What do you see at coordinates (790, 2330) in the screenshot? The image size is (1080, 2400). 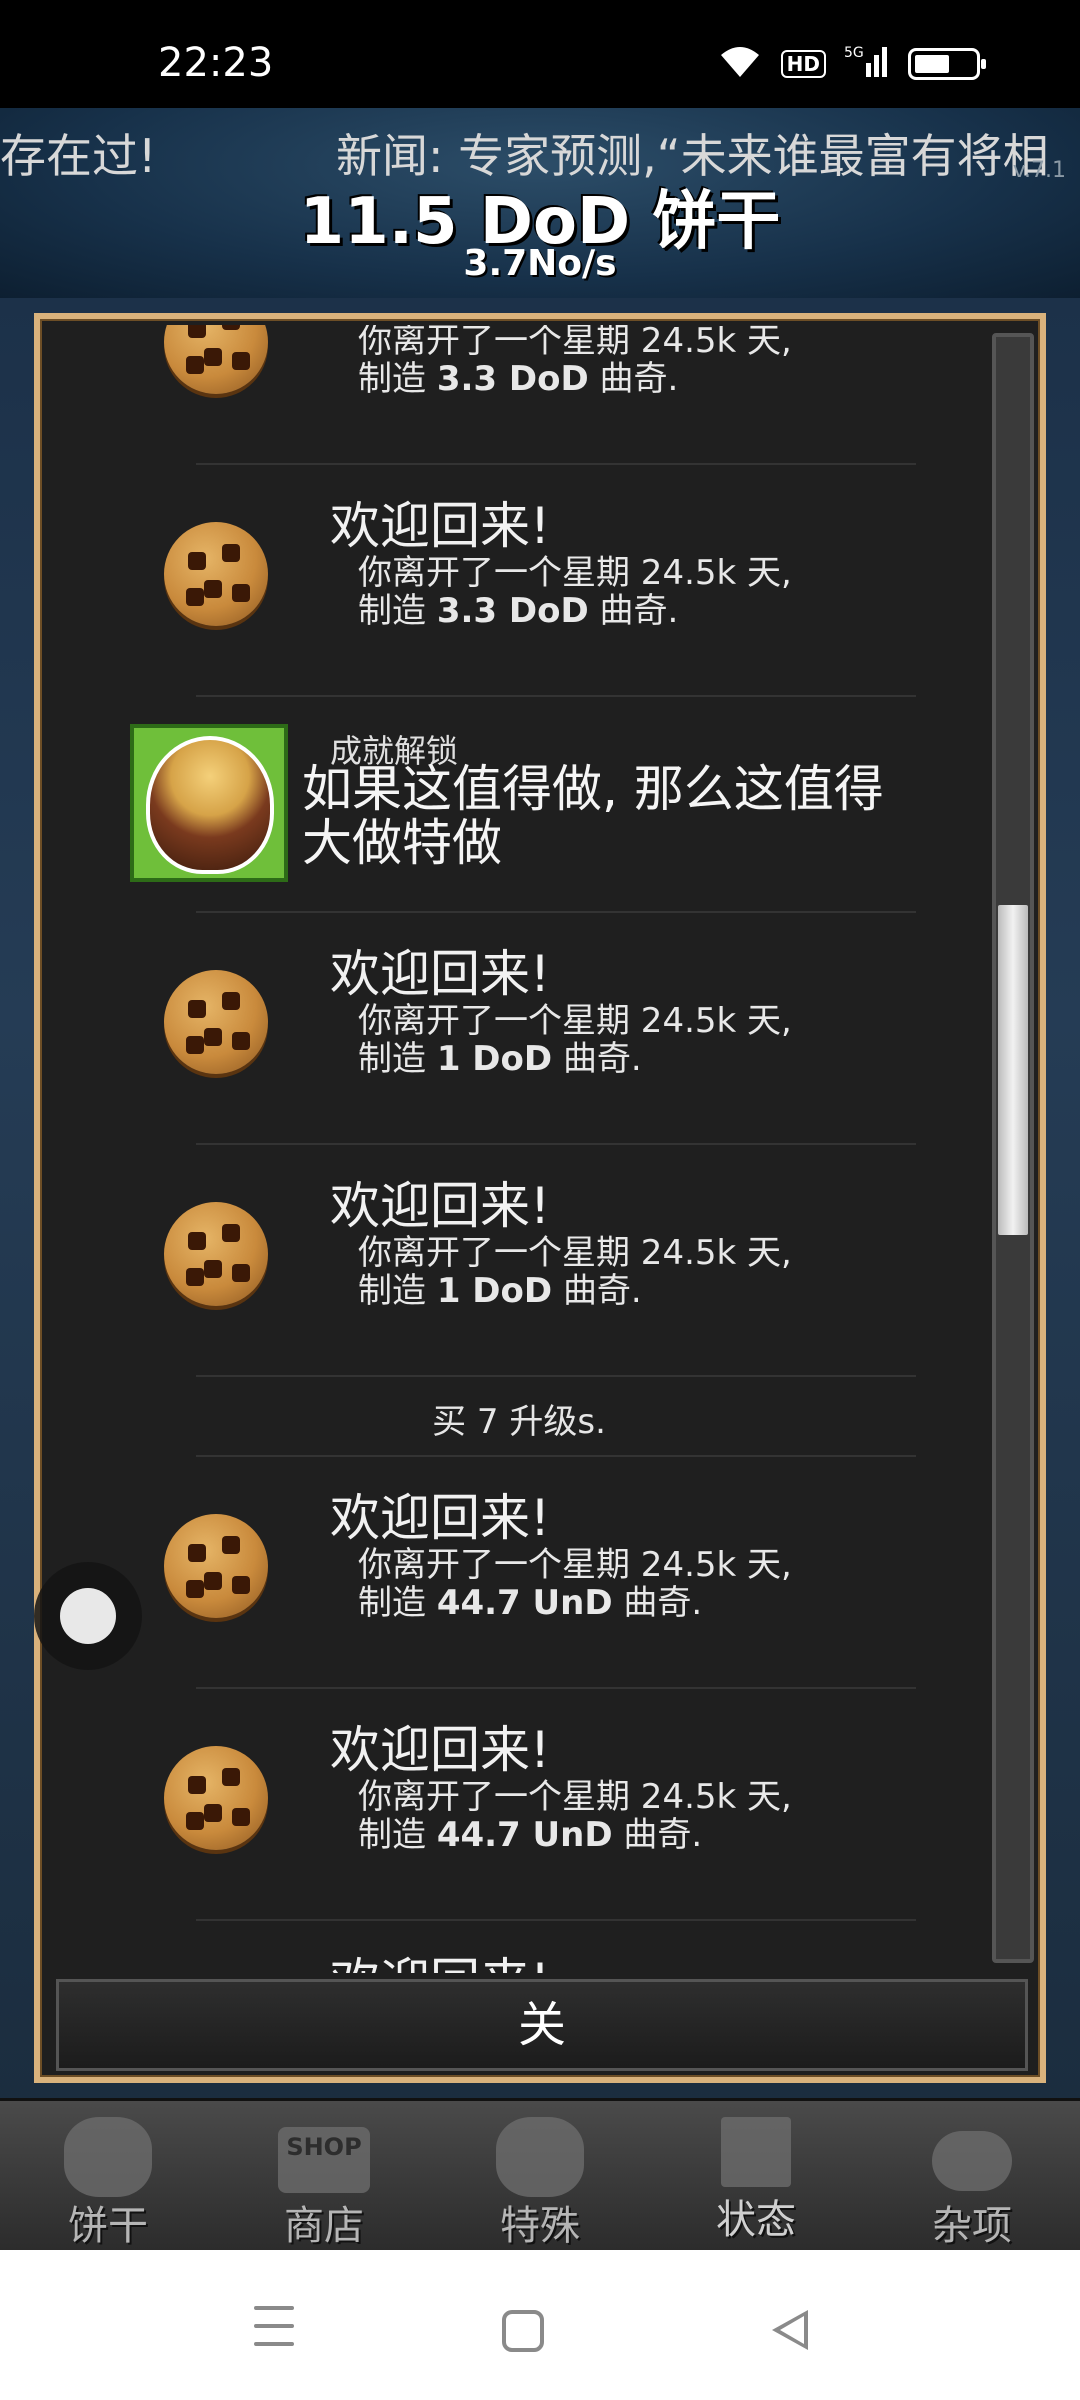 I see `back-icon` at bounding box center [790, 2330].